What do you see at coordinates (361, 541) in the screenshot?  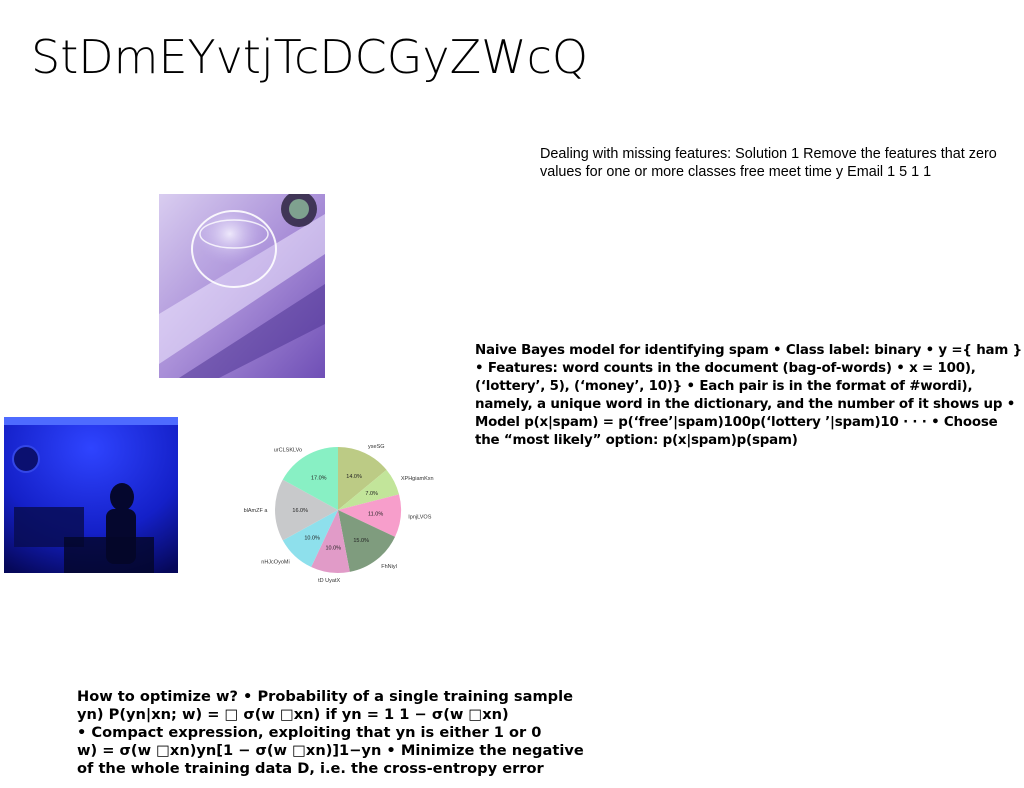 I see `pie-percent-label: 15.0%` at bounding box center [361, 541].